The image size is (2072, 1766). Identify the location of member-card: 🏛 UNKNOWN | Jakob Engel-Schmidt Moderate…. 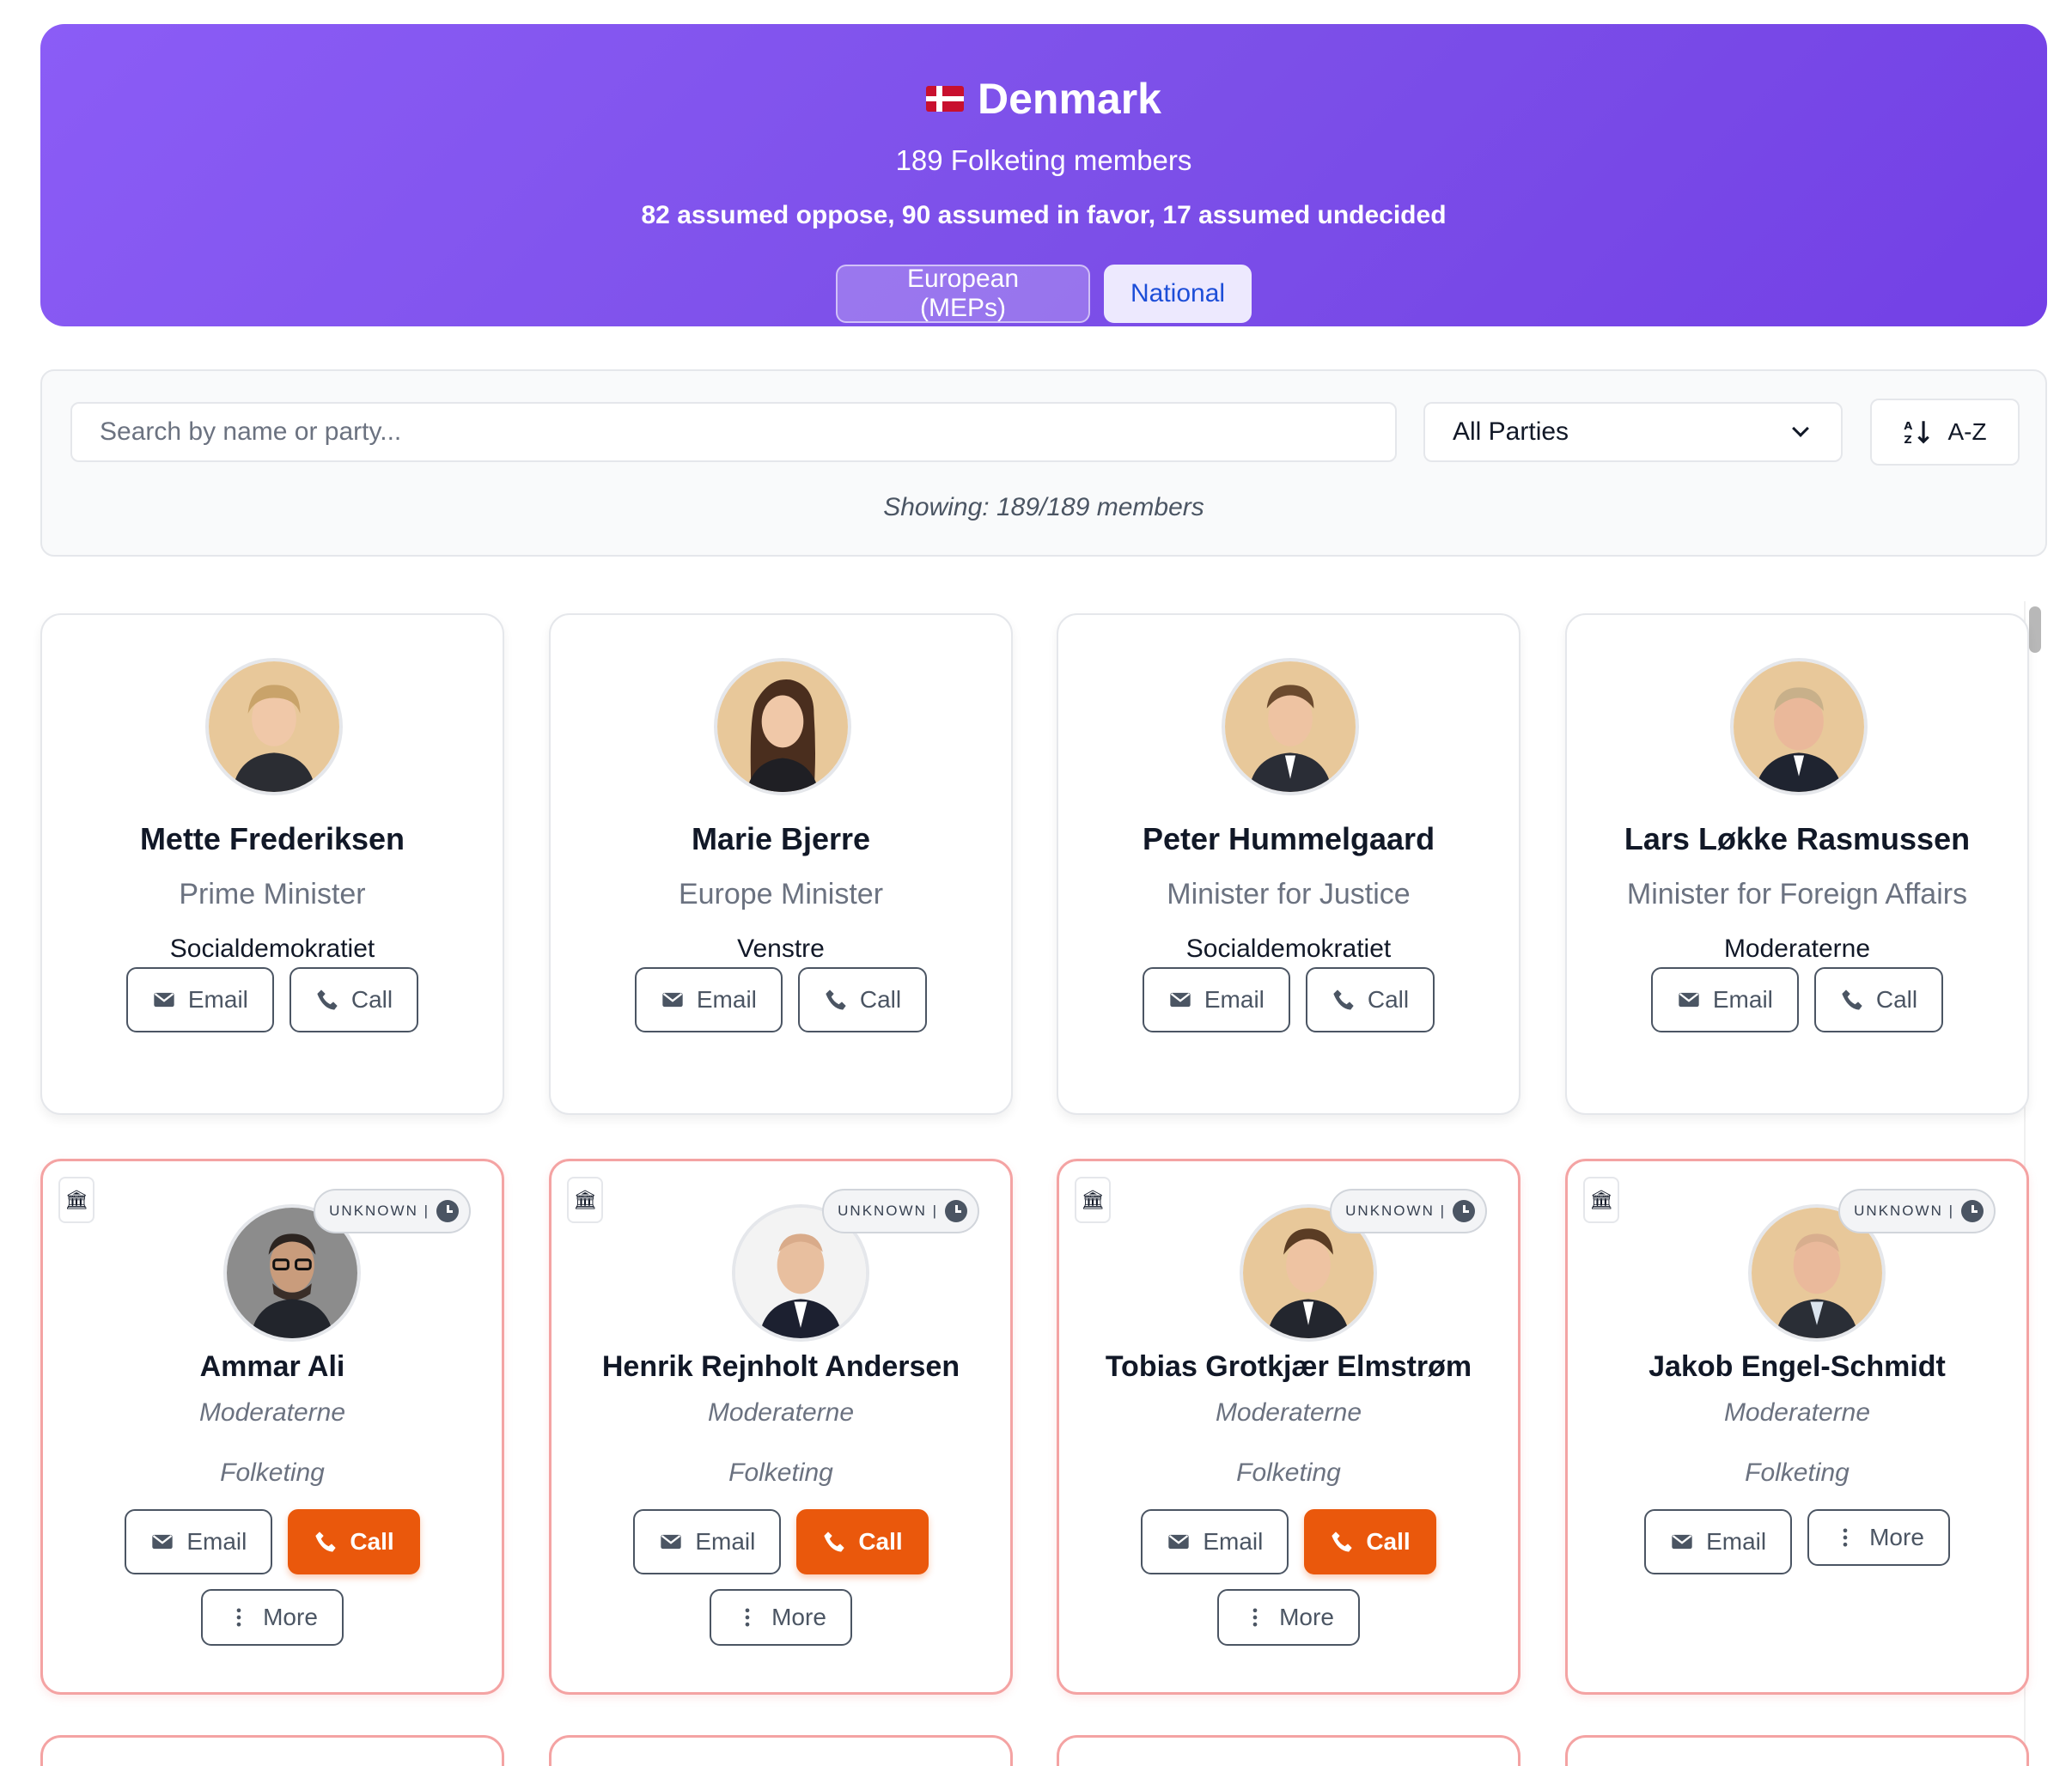
(1797, 1427).